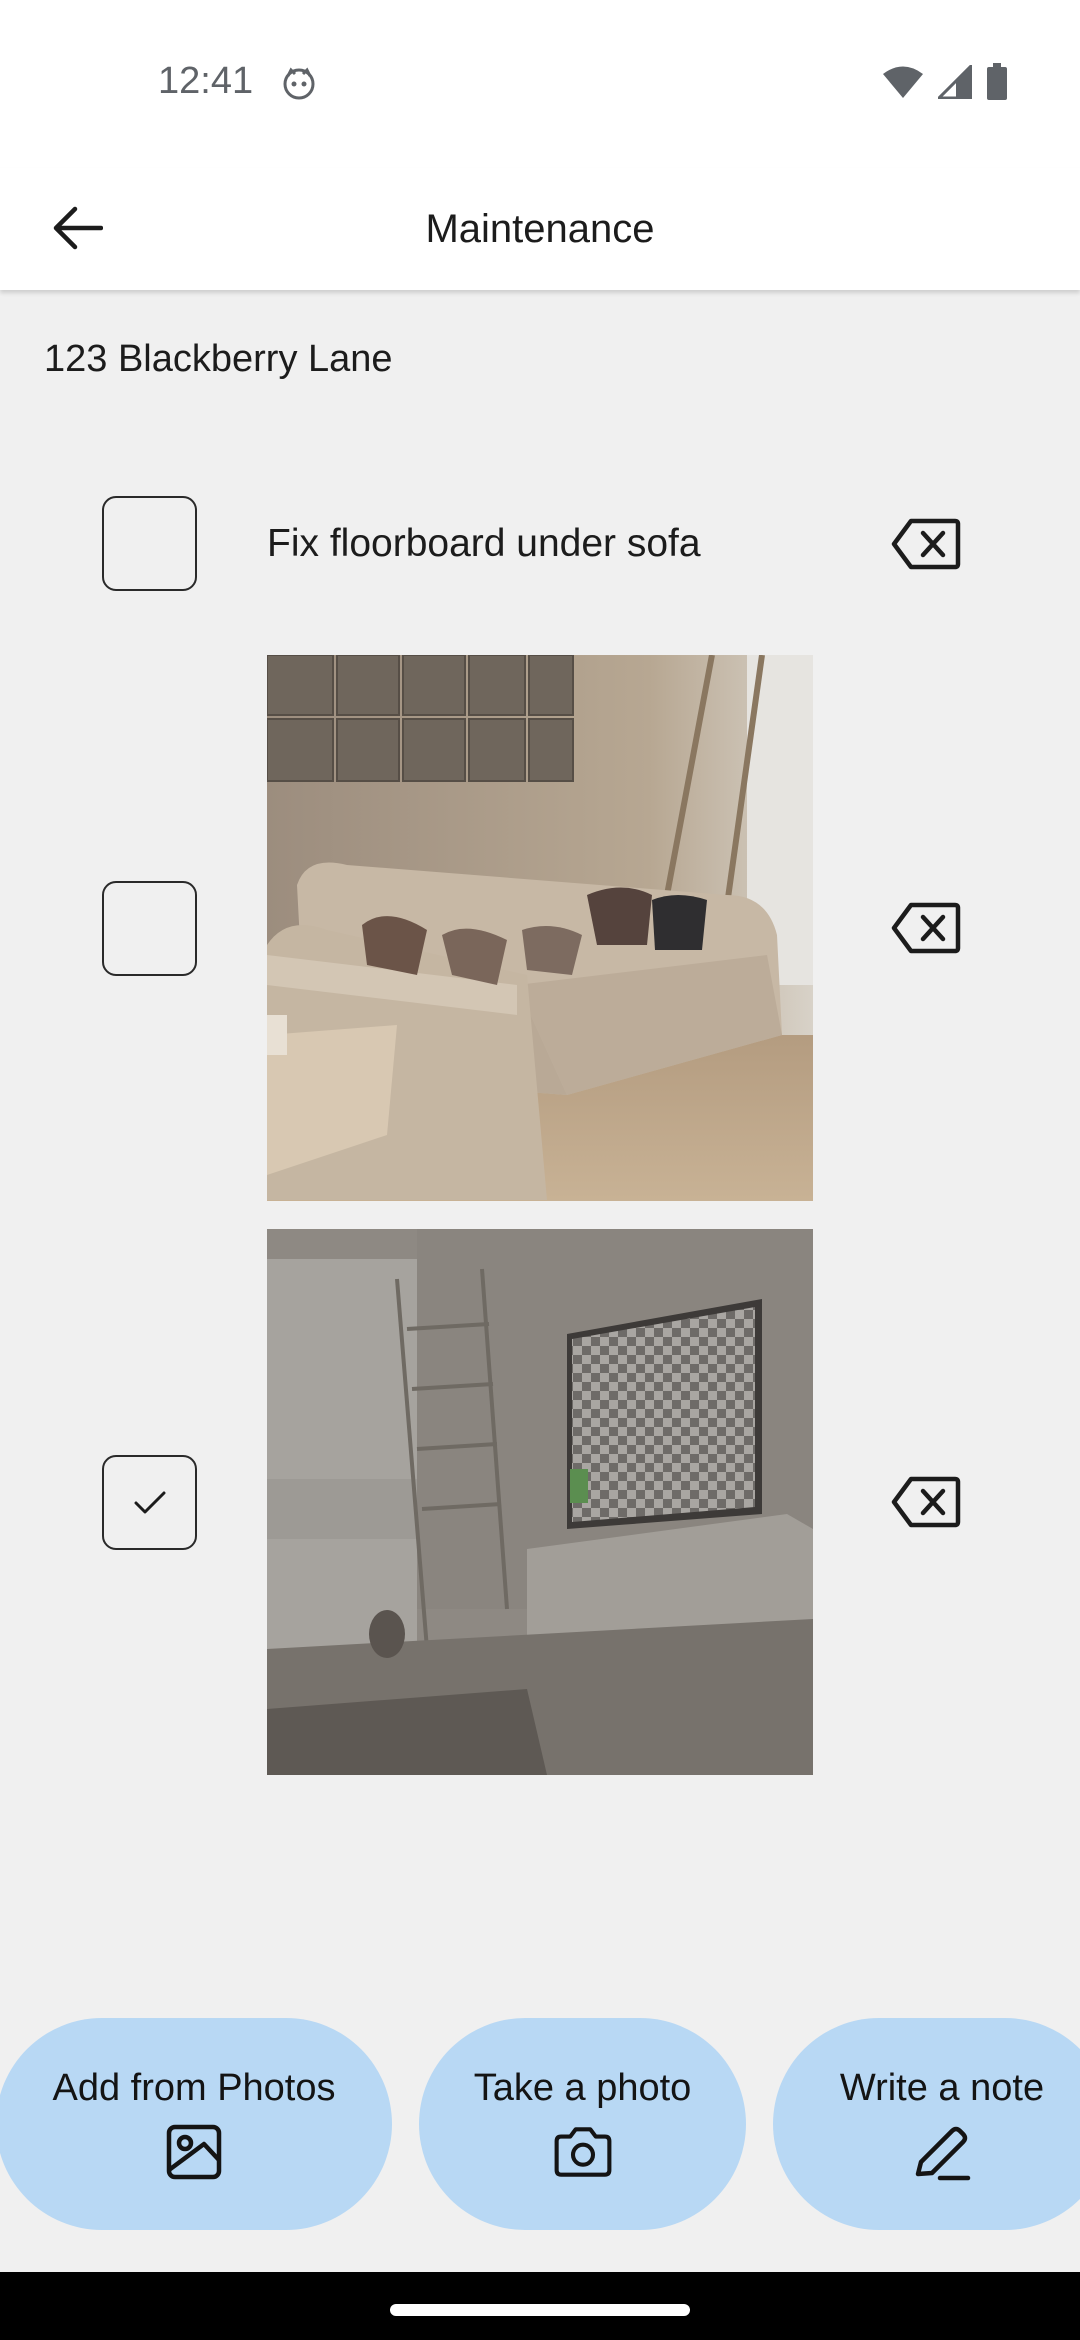 This screenshot has height=2340, width=1080. I want to click on home-gesture-handle, so click(540, 2310).